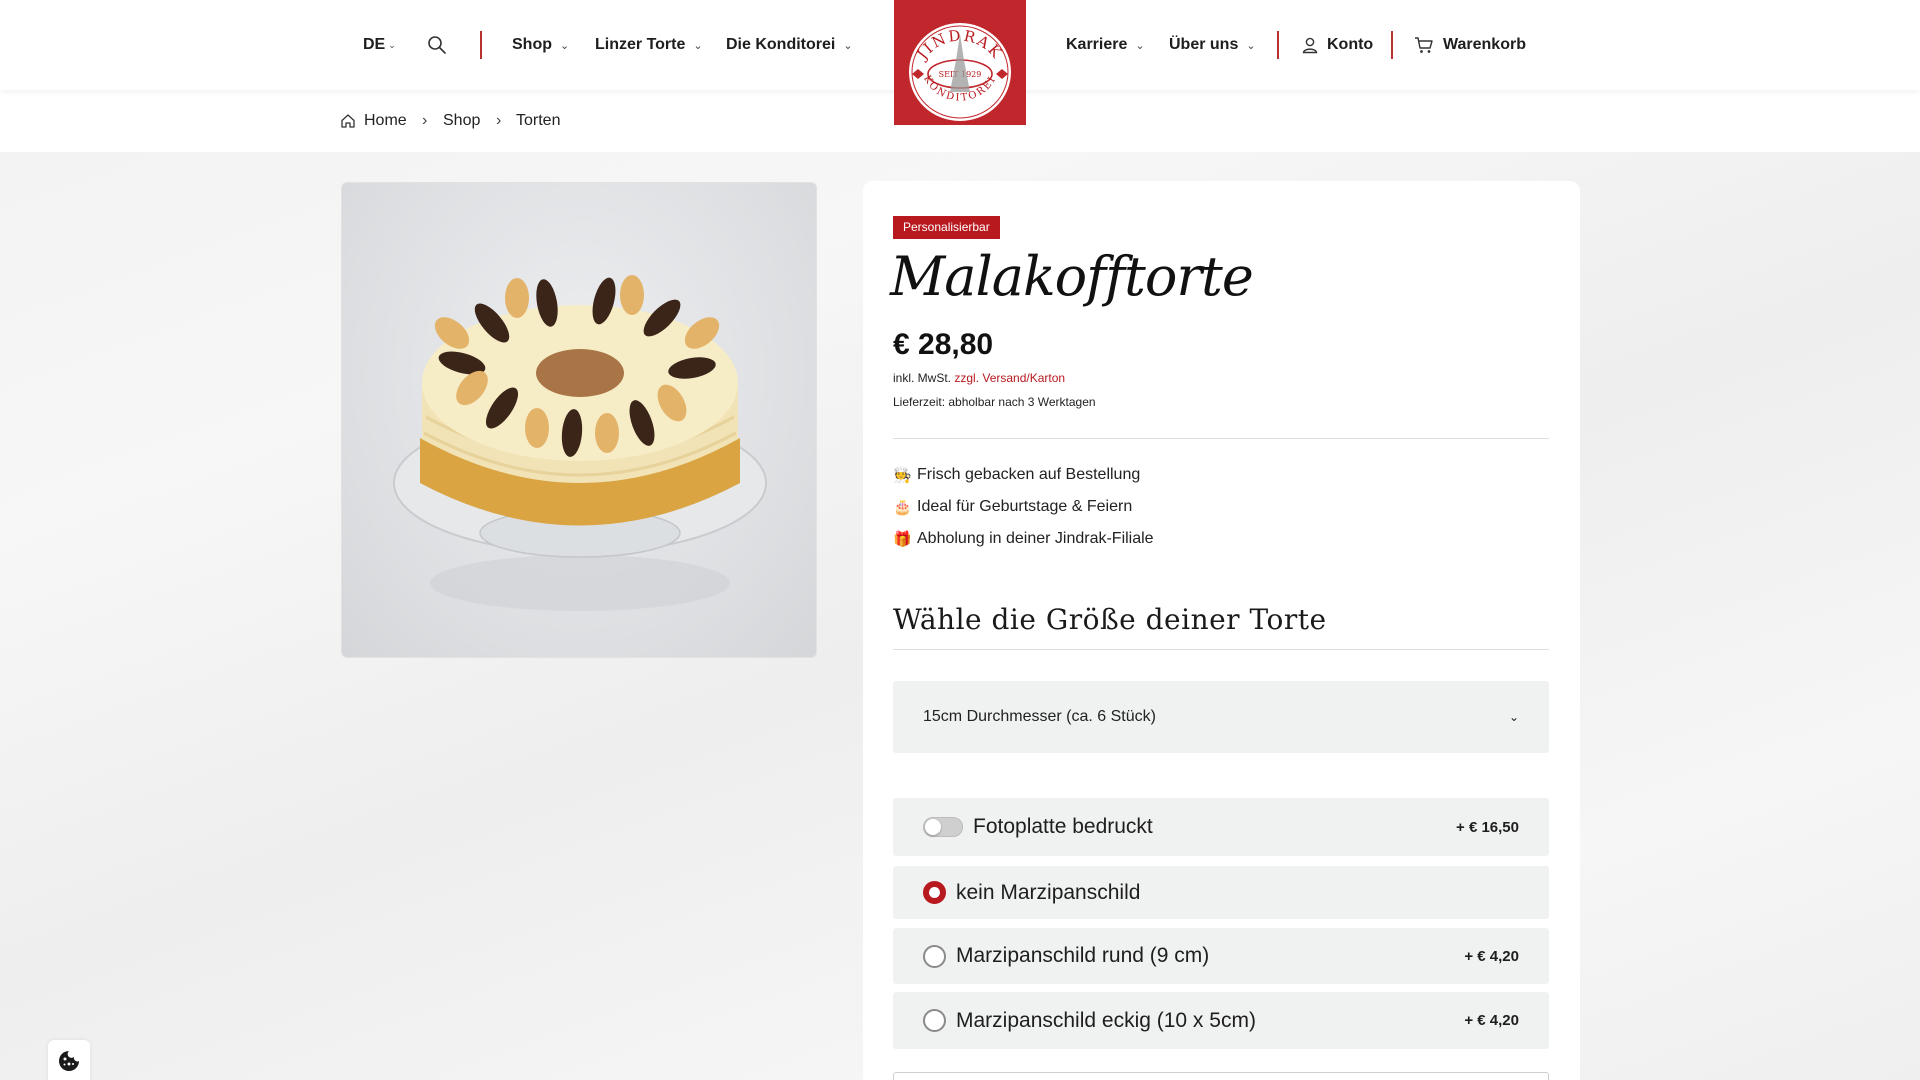 The image size is (1920, 1080). I want to click on search-icon, so click(437, 45).